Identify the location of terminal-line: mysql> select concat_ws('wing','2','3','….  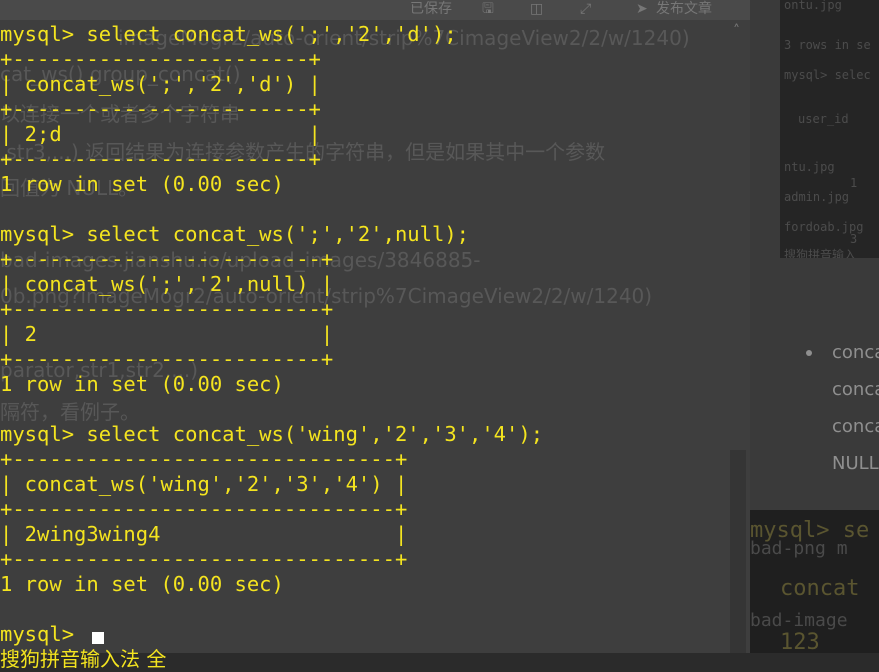
(272, 434).